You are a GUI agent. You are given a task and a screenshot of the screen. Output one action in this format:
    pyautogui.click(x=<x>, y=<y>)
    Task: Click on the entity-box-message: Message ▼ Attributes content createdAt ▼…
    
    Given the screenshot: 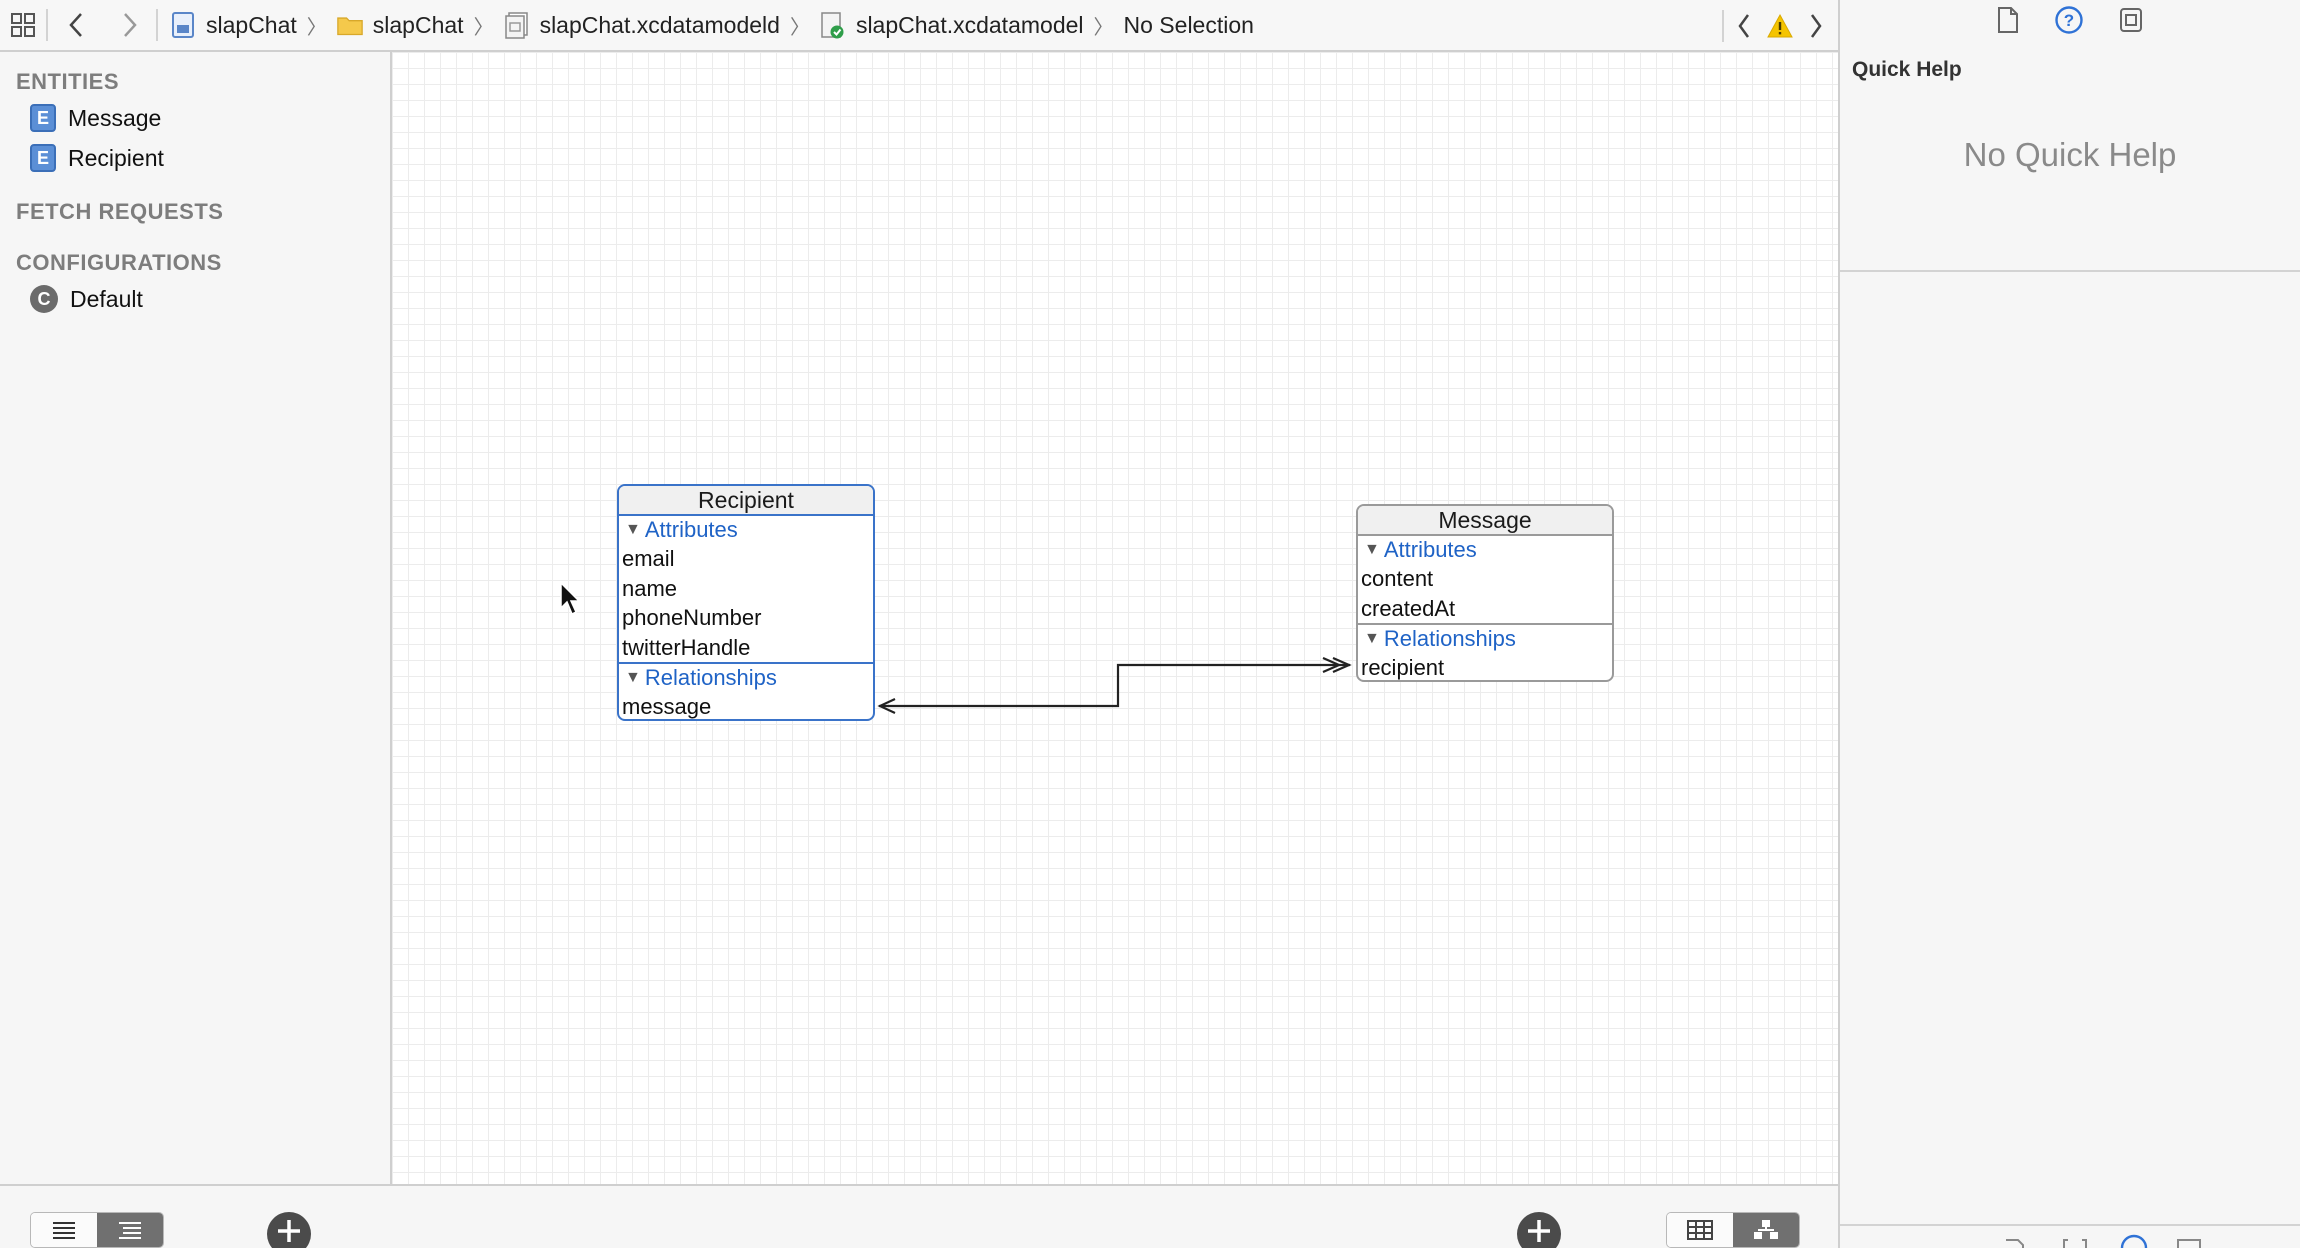 What is the action you would take?
    pyautogui.click(x=1485, y=593)
    